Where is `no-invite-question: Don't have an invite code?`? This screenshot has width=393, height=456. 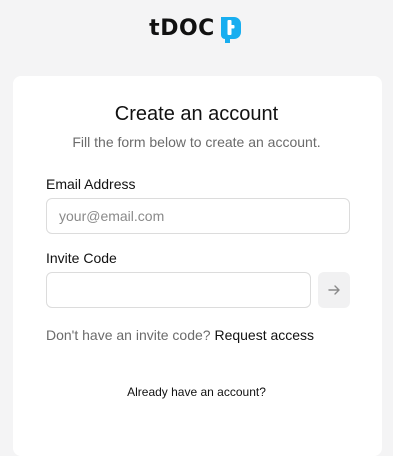 no-invite-question: Don't have an invite code? is located at coordinates (128, 335).